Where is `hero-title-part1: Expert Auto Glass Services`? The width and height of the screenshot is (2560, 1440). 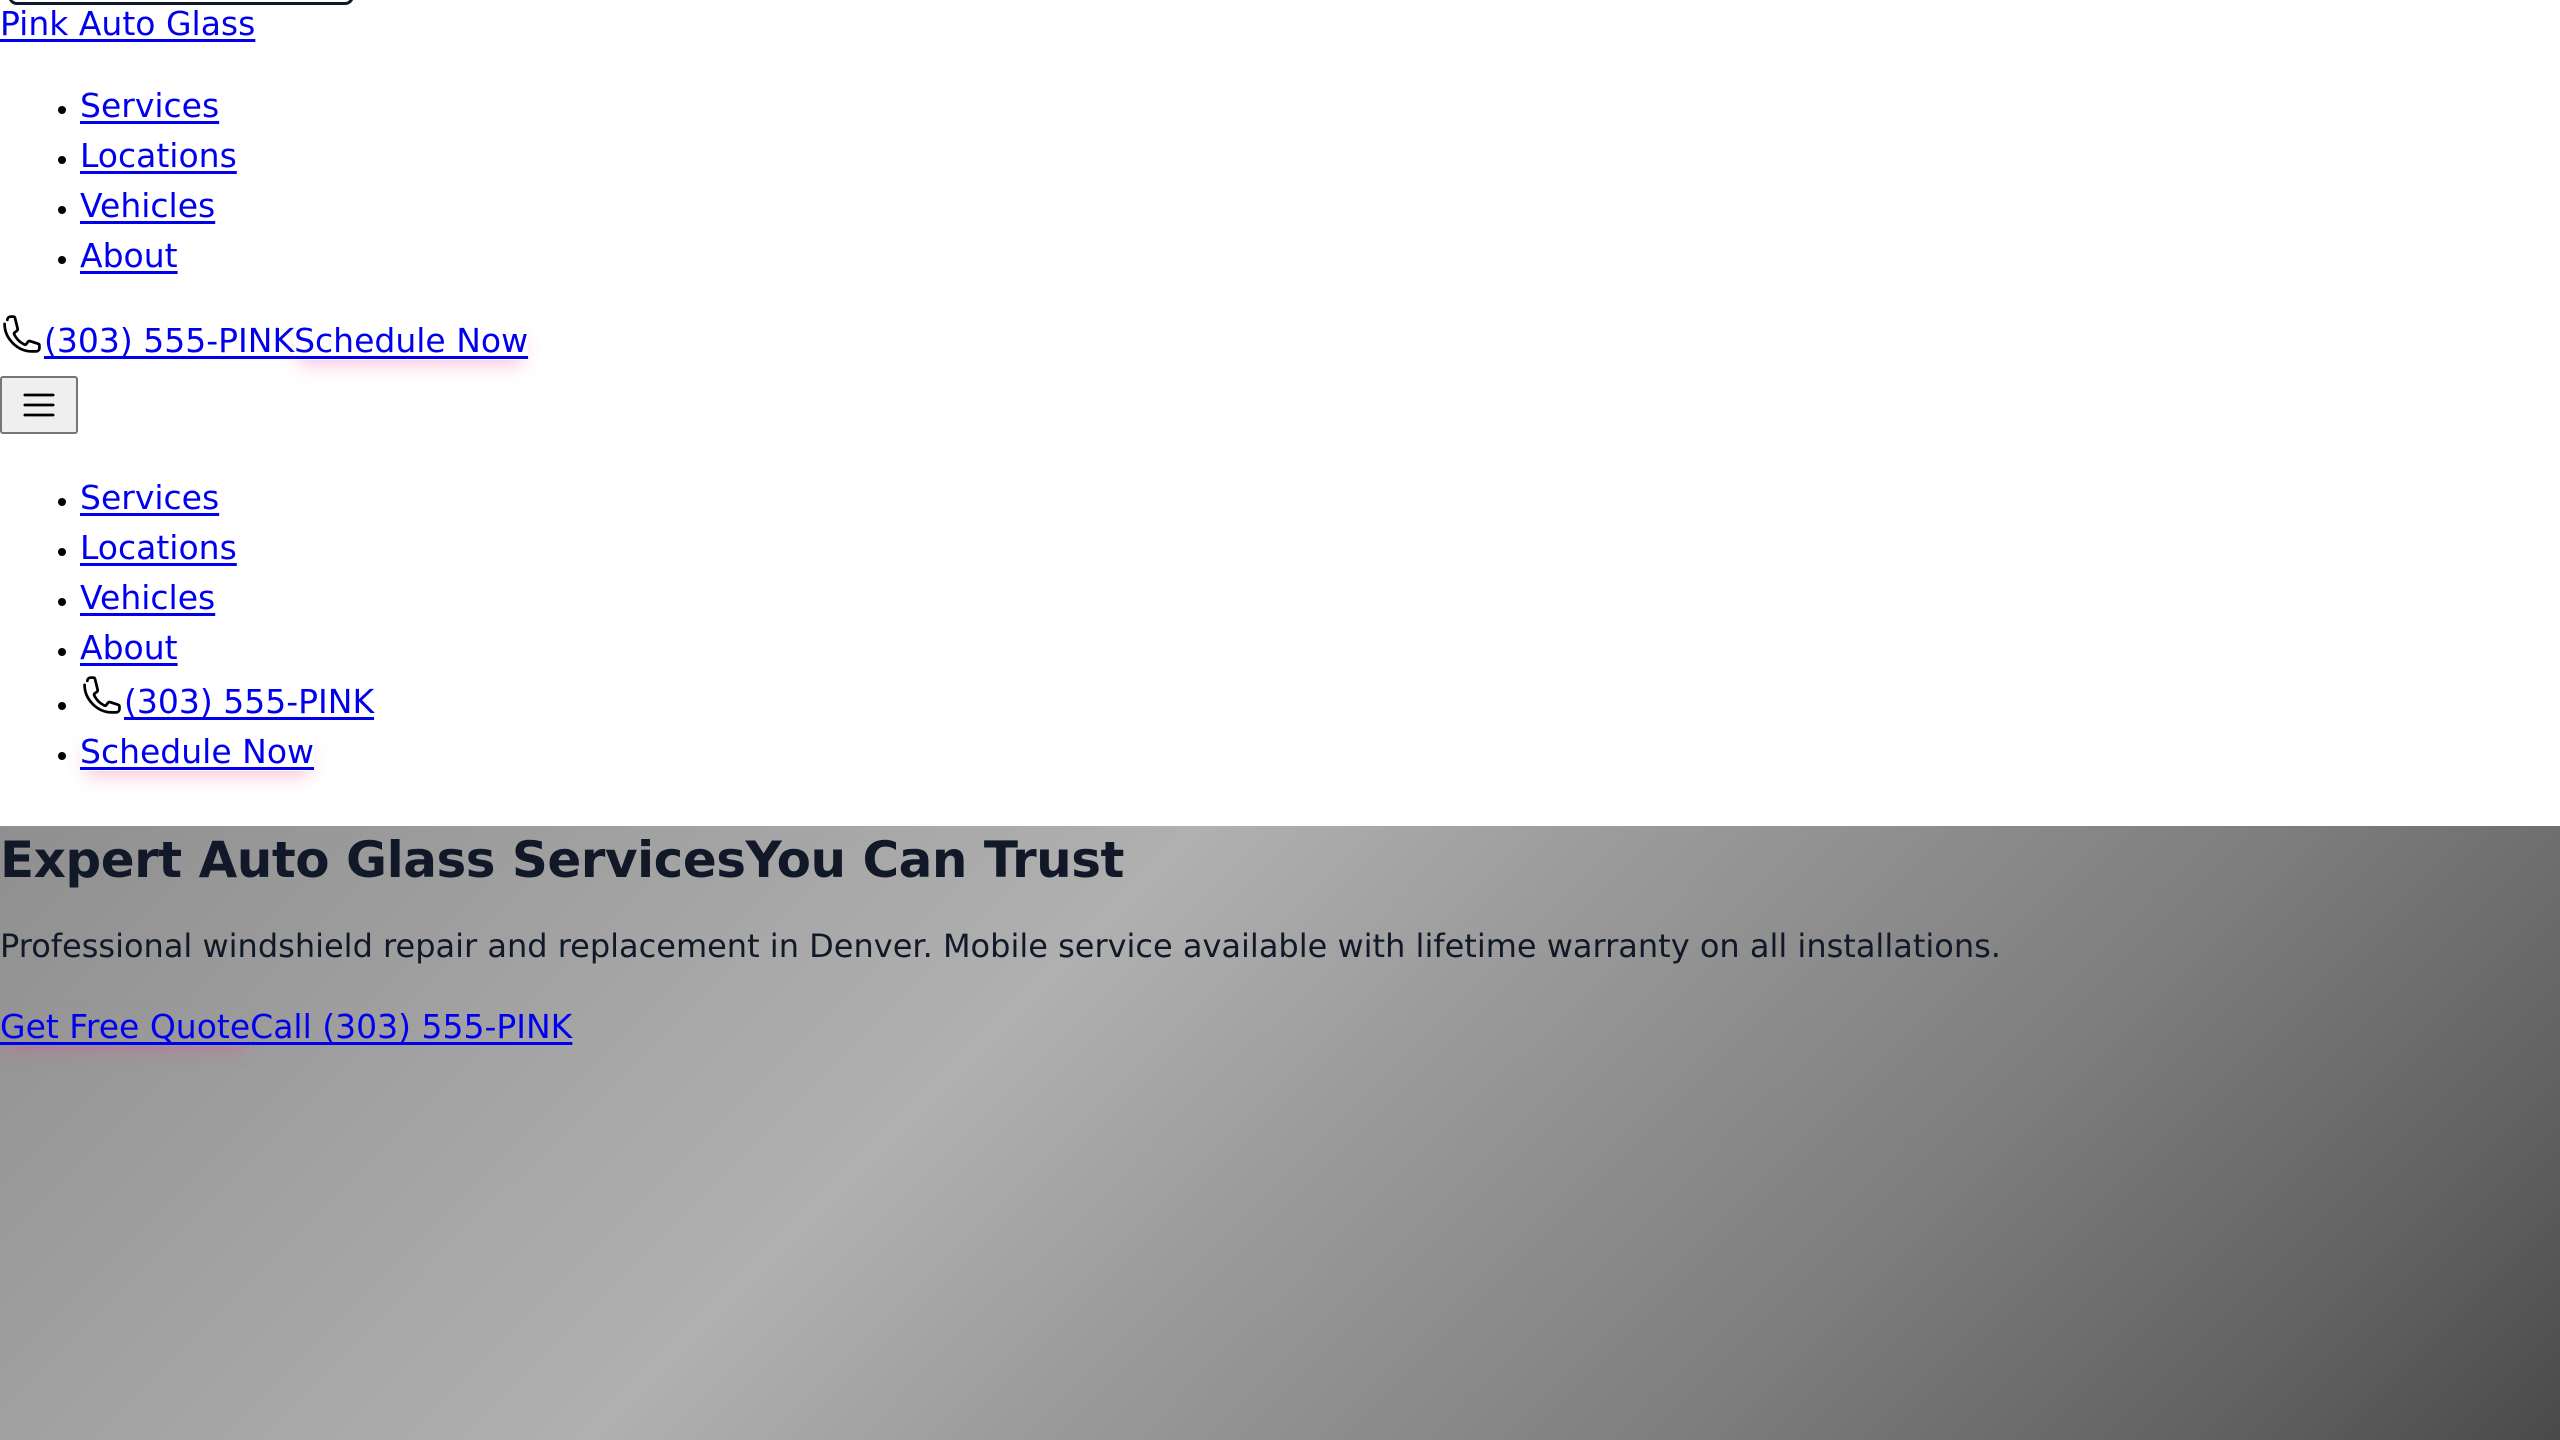
hero-title-part1: Expert Auto Glass Services is located at coordinates (373, 860).